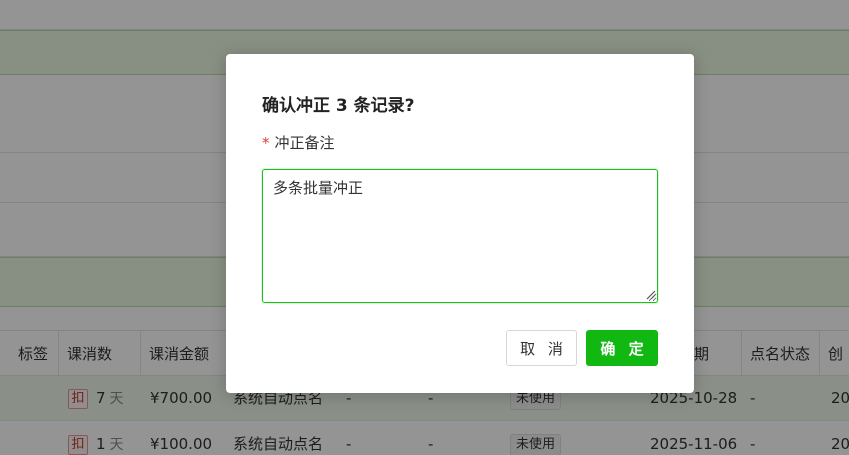  I want to click on confirm-button: 确 定, so click(622, 348).